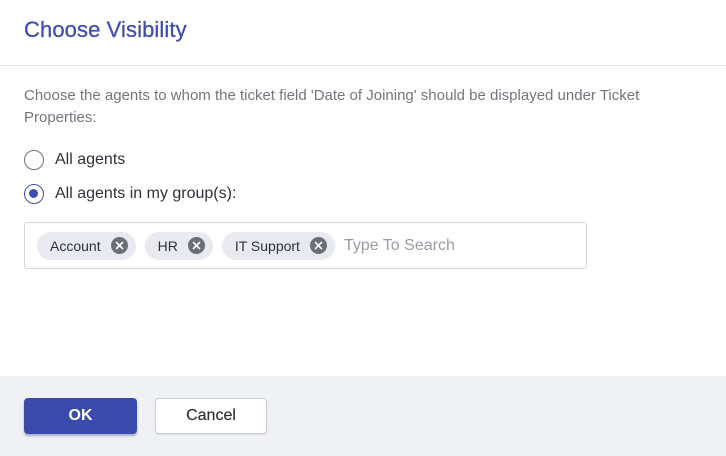 Image resolution: width=726 pixels, height=456 pixels. I want to click on radio-label-all-agents: All agents, so click(90, 159).